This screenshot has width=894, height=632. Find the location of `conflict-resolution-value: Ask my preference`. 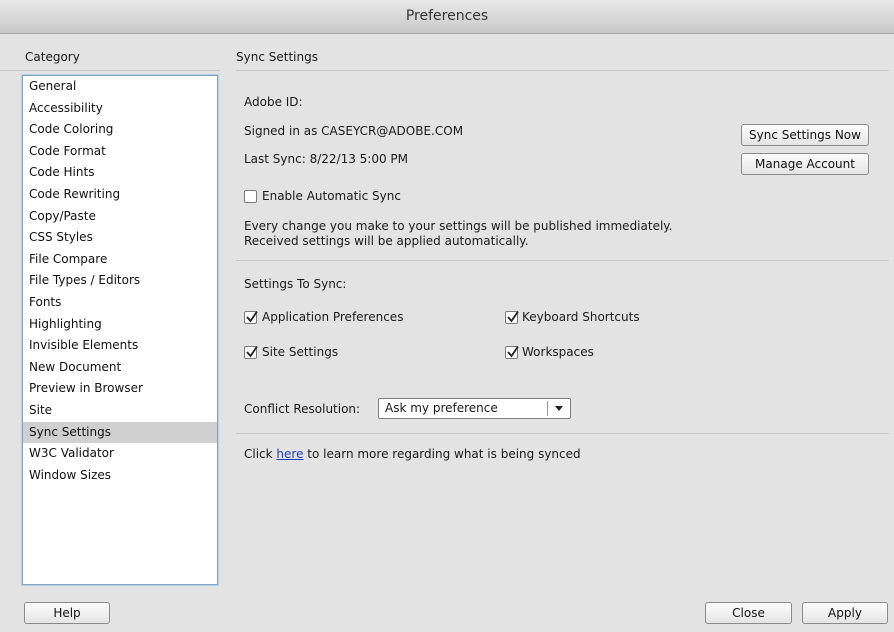

conflict-resolution-value: Ask my preference is located at coordinates (441, 408).